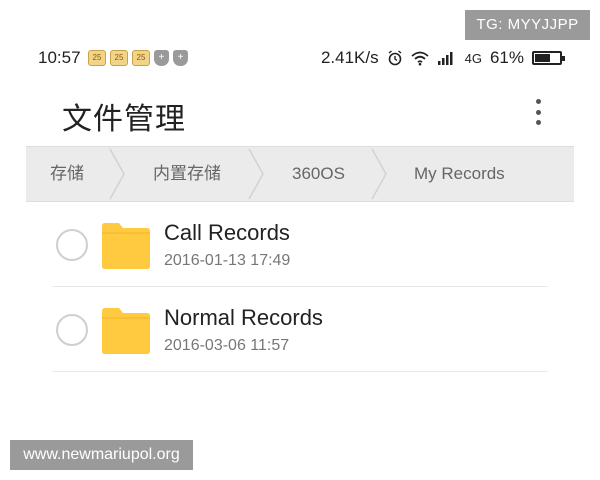 The width and height of the screenshot is (600, 480). Describe the element at coordinates (445, 58) in the screenshot. I see `signal-icon` at that location.